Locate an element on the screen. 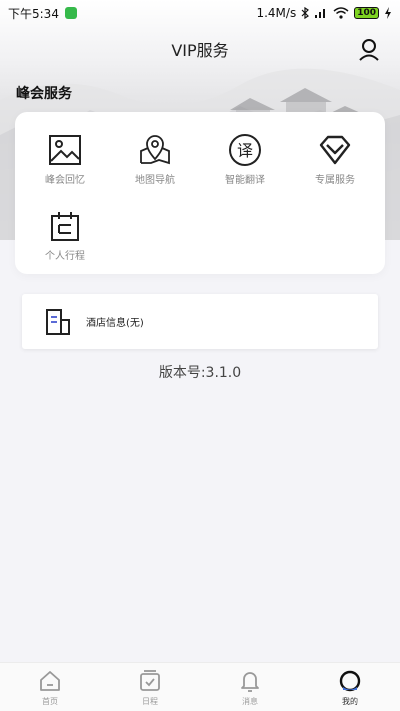 Image resolution: width=400 pixels, height=711 pixels. service-map-navigation: 地图导航 is located at coordinates (155, 164).